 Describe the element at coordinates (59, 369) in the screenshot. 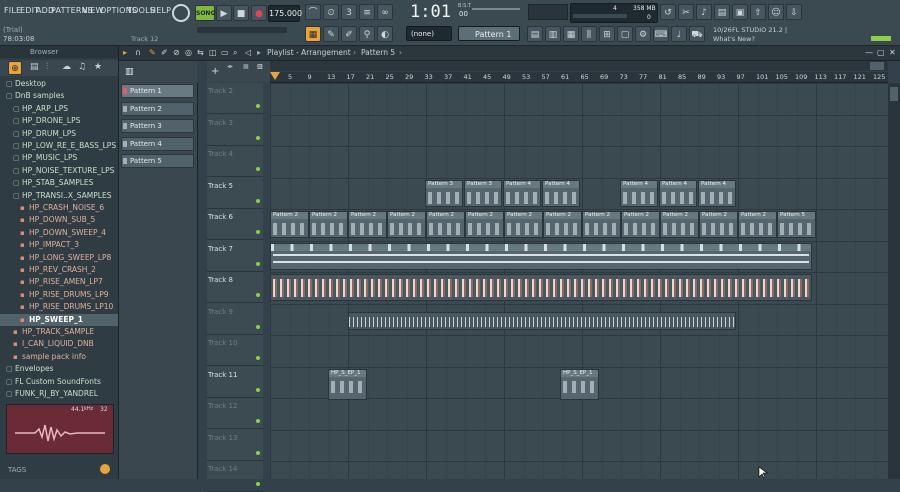

I see `browser-item: ▢ Envelopes` at that location.